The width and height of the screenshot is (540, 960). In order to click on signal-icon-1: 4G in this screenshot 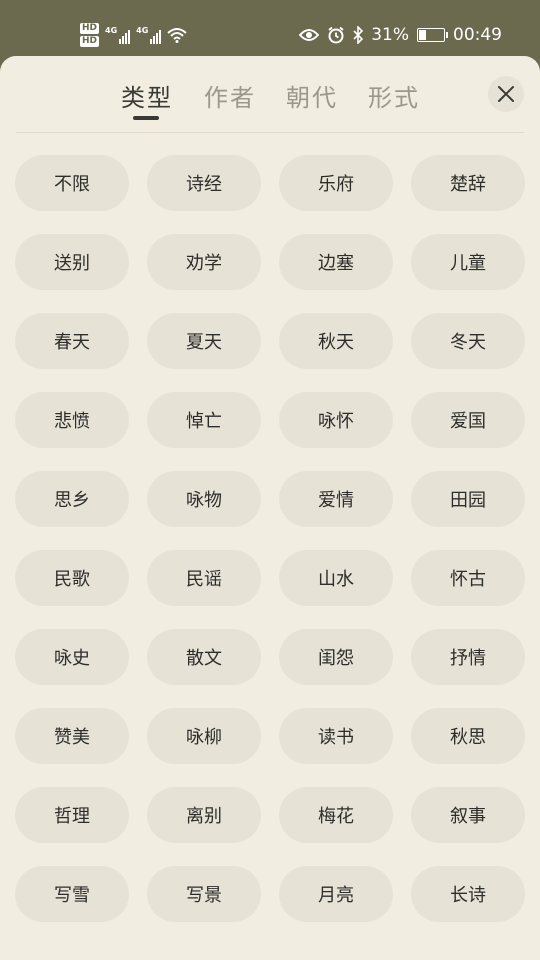, I will do `click(118, 35)`.